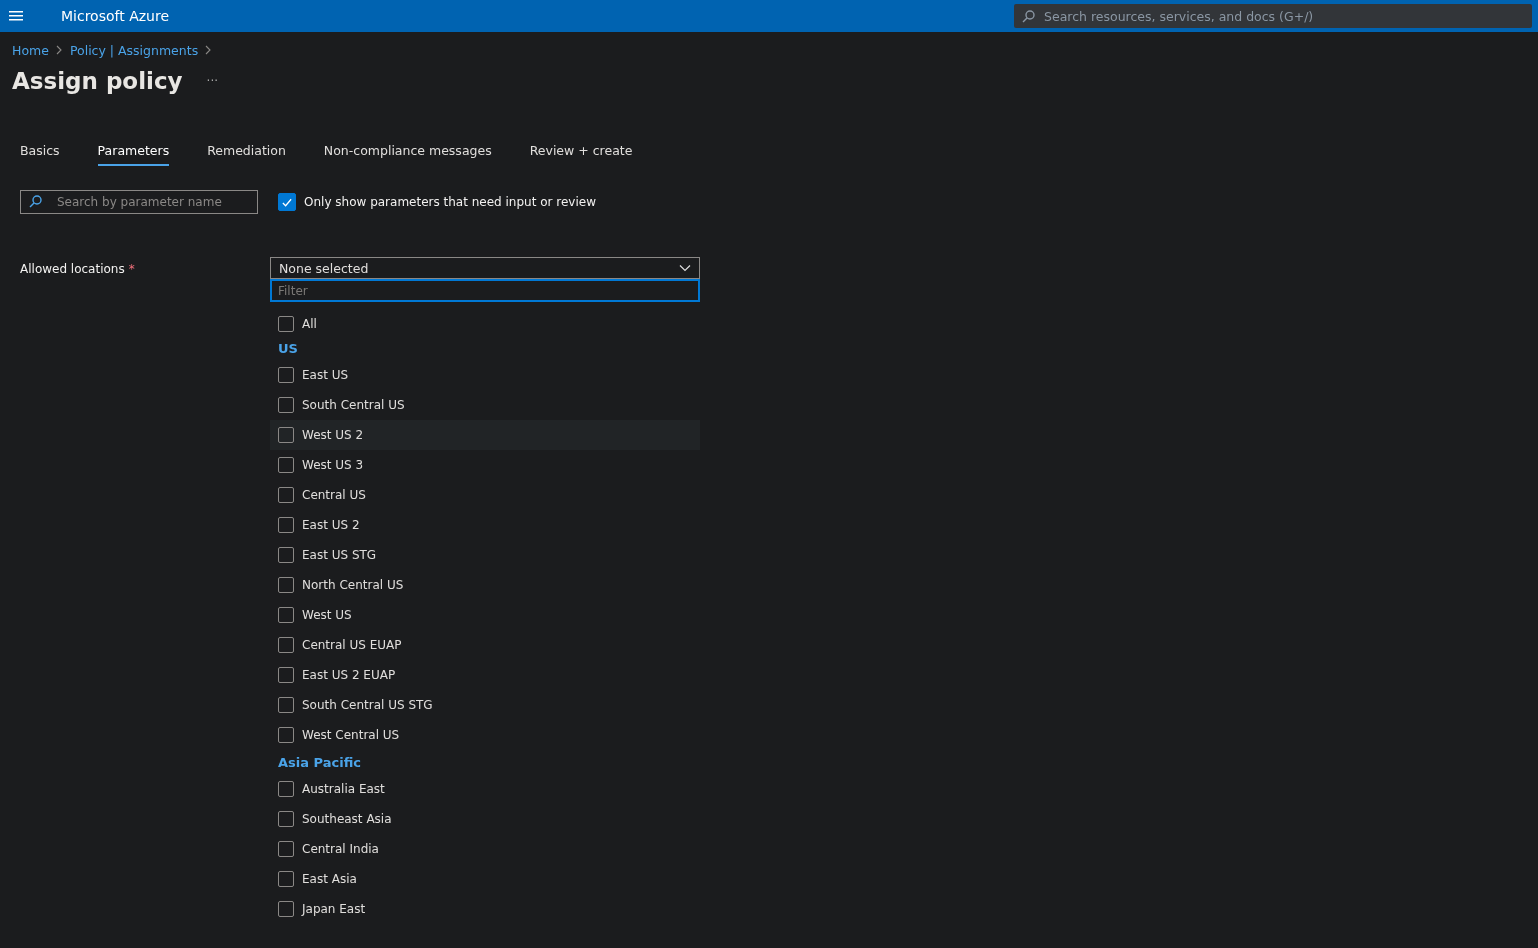  What do you see at coordinates (352, 645) in the screenshot?
I see `option-label: Central US EUAP` at bounding box center [352, 645].